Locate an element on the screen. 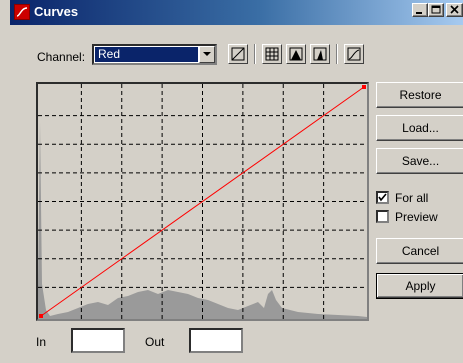 This screenshot has width=463, height=363. close-button is located at coordinates (454, 10).